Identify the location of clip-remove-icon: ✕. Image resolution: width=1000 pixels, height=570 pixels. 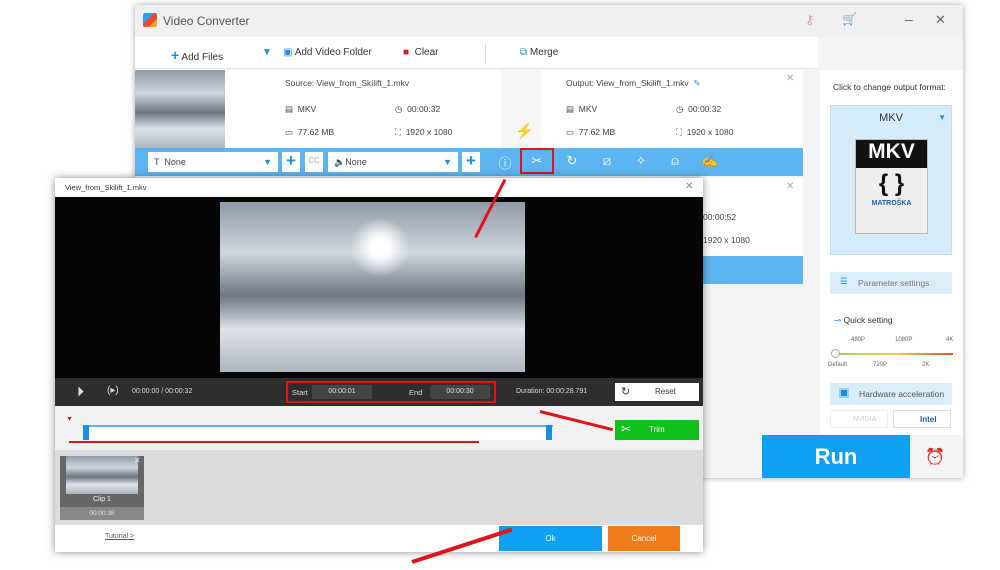
(137, 460).